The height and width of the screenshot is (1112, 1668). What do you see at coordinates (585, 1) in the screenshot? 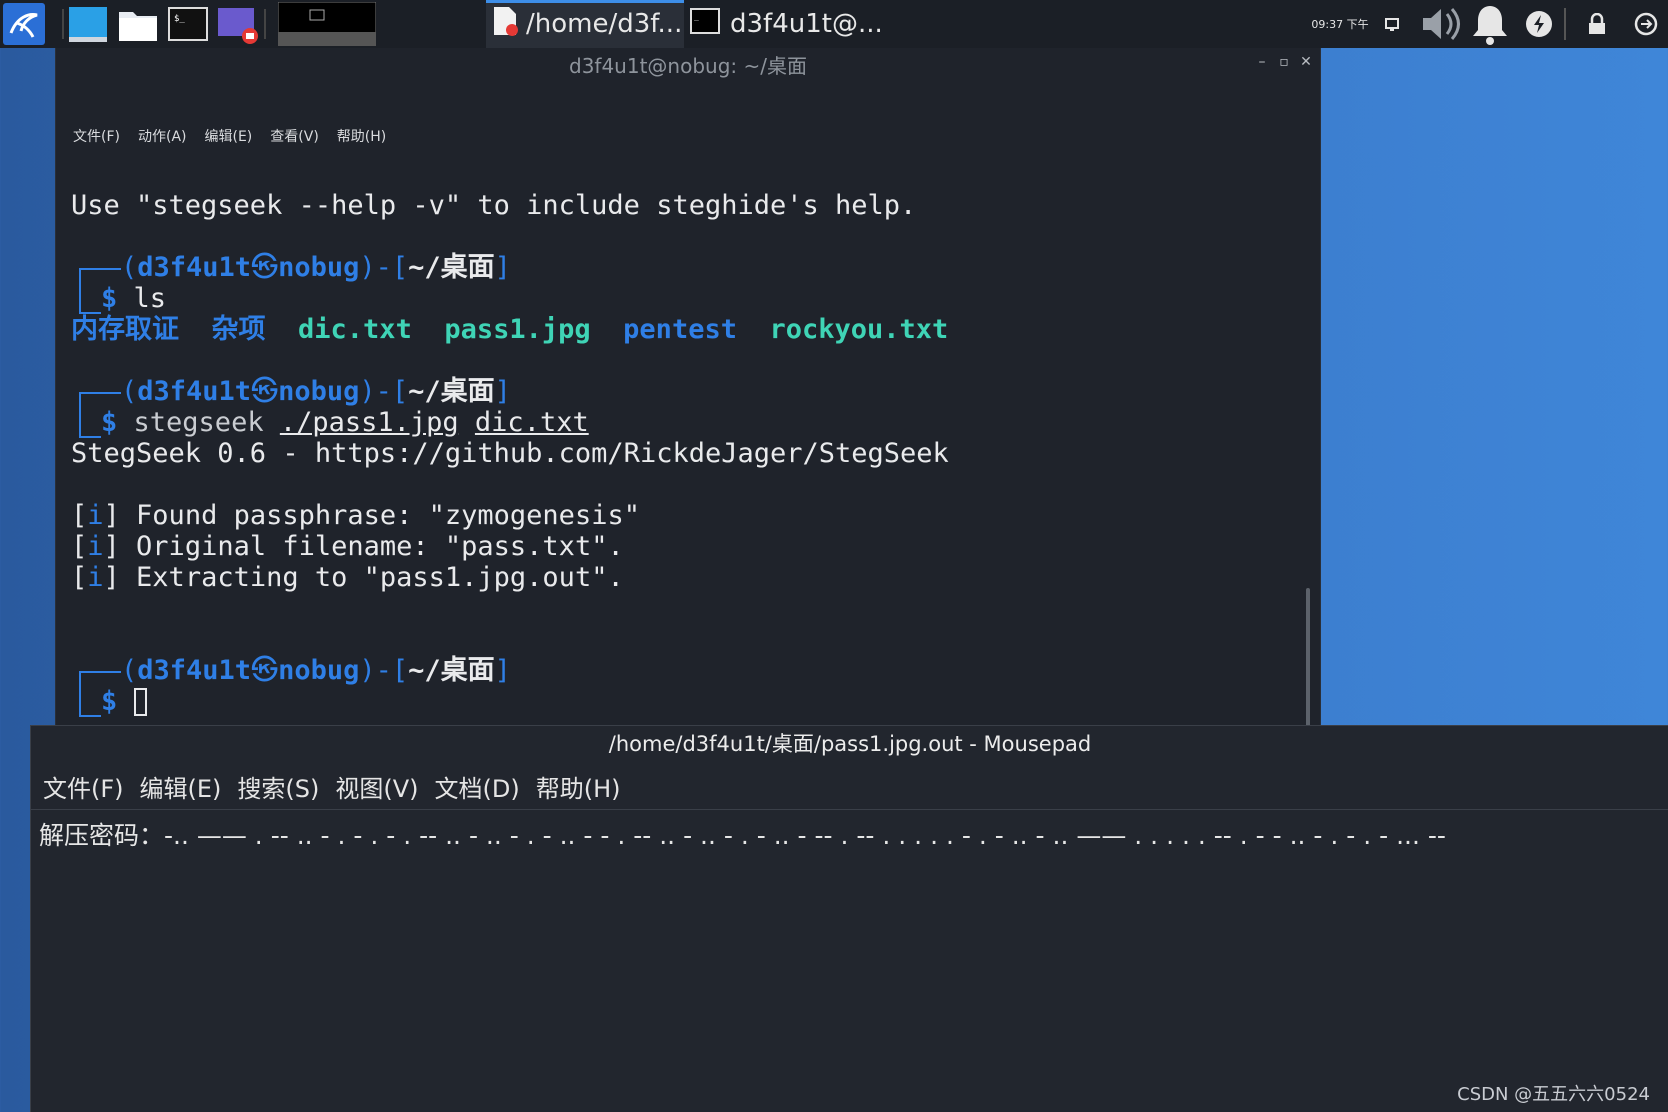
I see `active-task-indicator` at bounding box center [585, 1].